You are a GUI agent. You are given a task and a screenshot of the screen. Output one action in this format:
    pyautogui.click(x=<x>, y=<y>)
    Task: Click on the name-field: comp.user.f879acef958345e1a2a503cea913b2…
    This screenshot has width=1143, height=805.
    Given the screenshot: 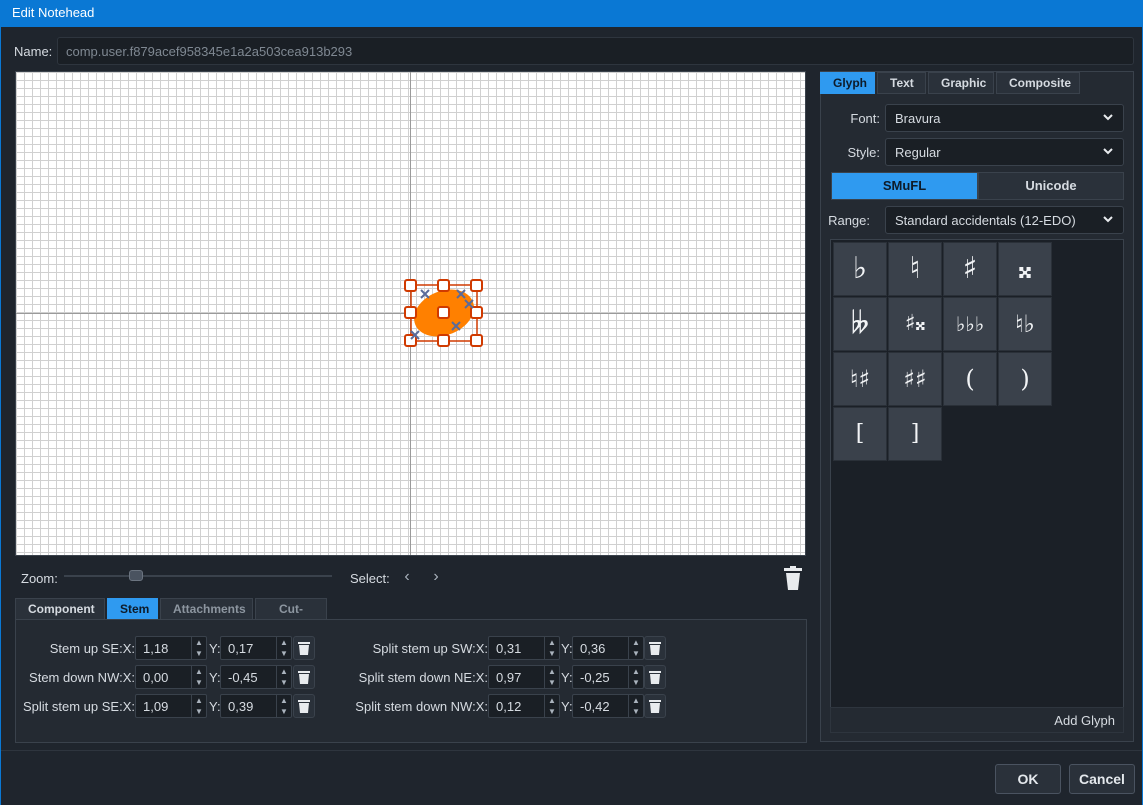 What is the action you would take?
    pyautogui.click(x=595, y=51)
    